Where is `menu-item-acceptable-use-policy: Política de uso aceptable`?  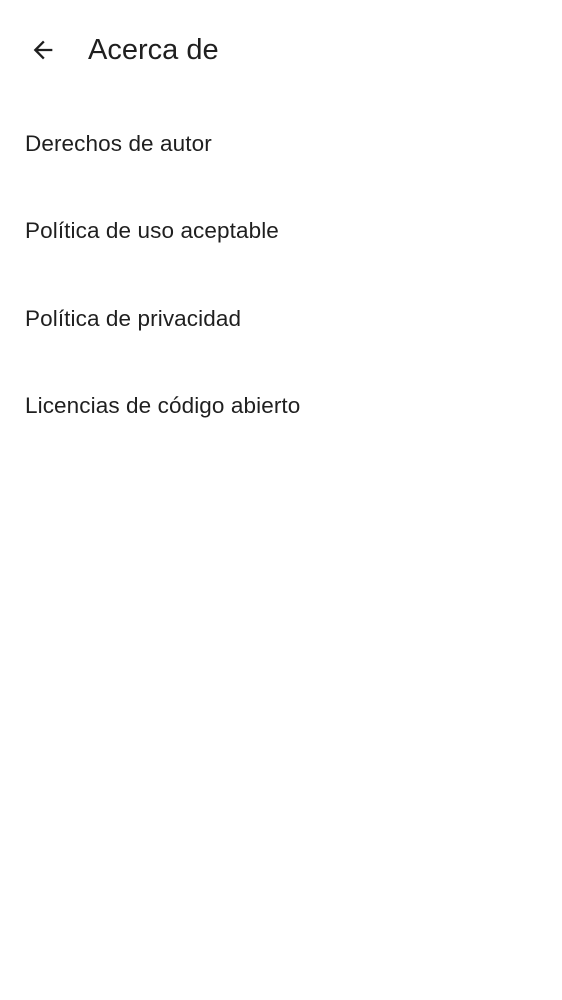
menu-item-acceptable-use-policy: Política de uso aceptable is located at coordinates (281, 232).